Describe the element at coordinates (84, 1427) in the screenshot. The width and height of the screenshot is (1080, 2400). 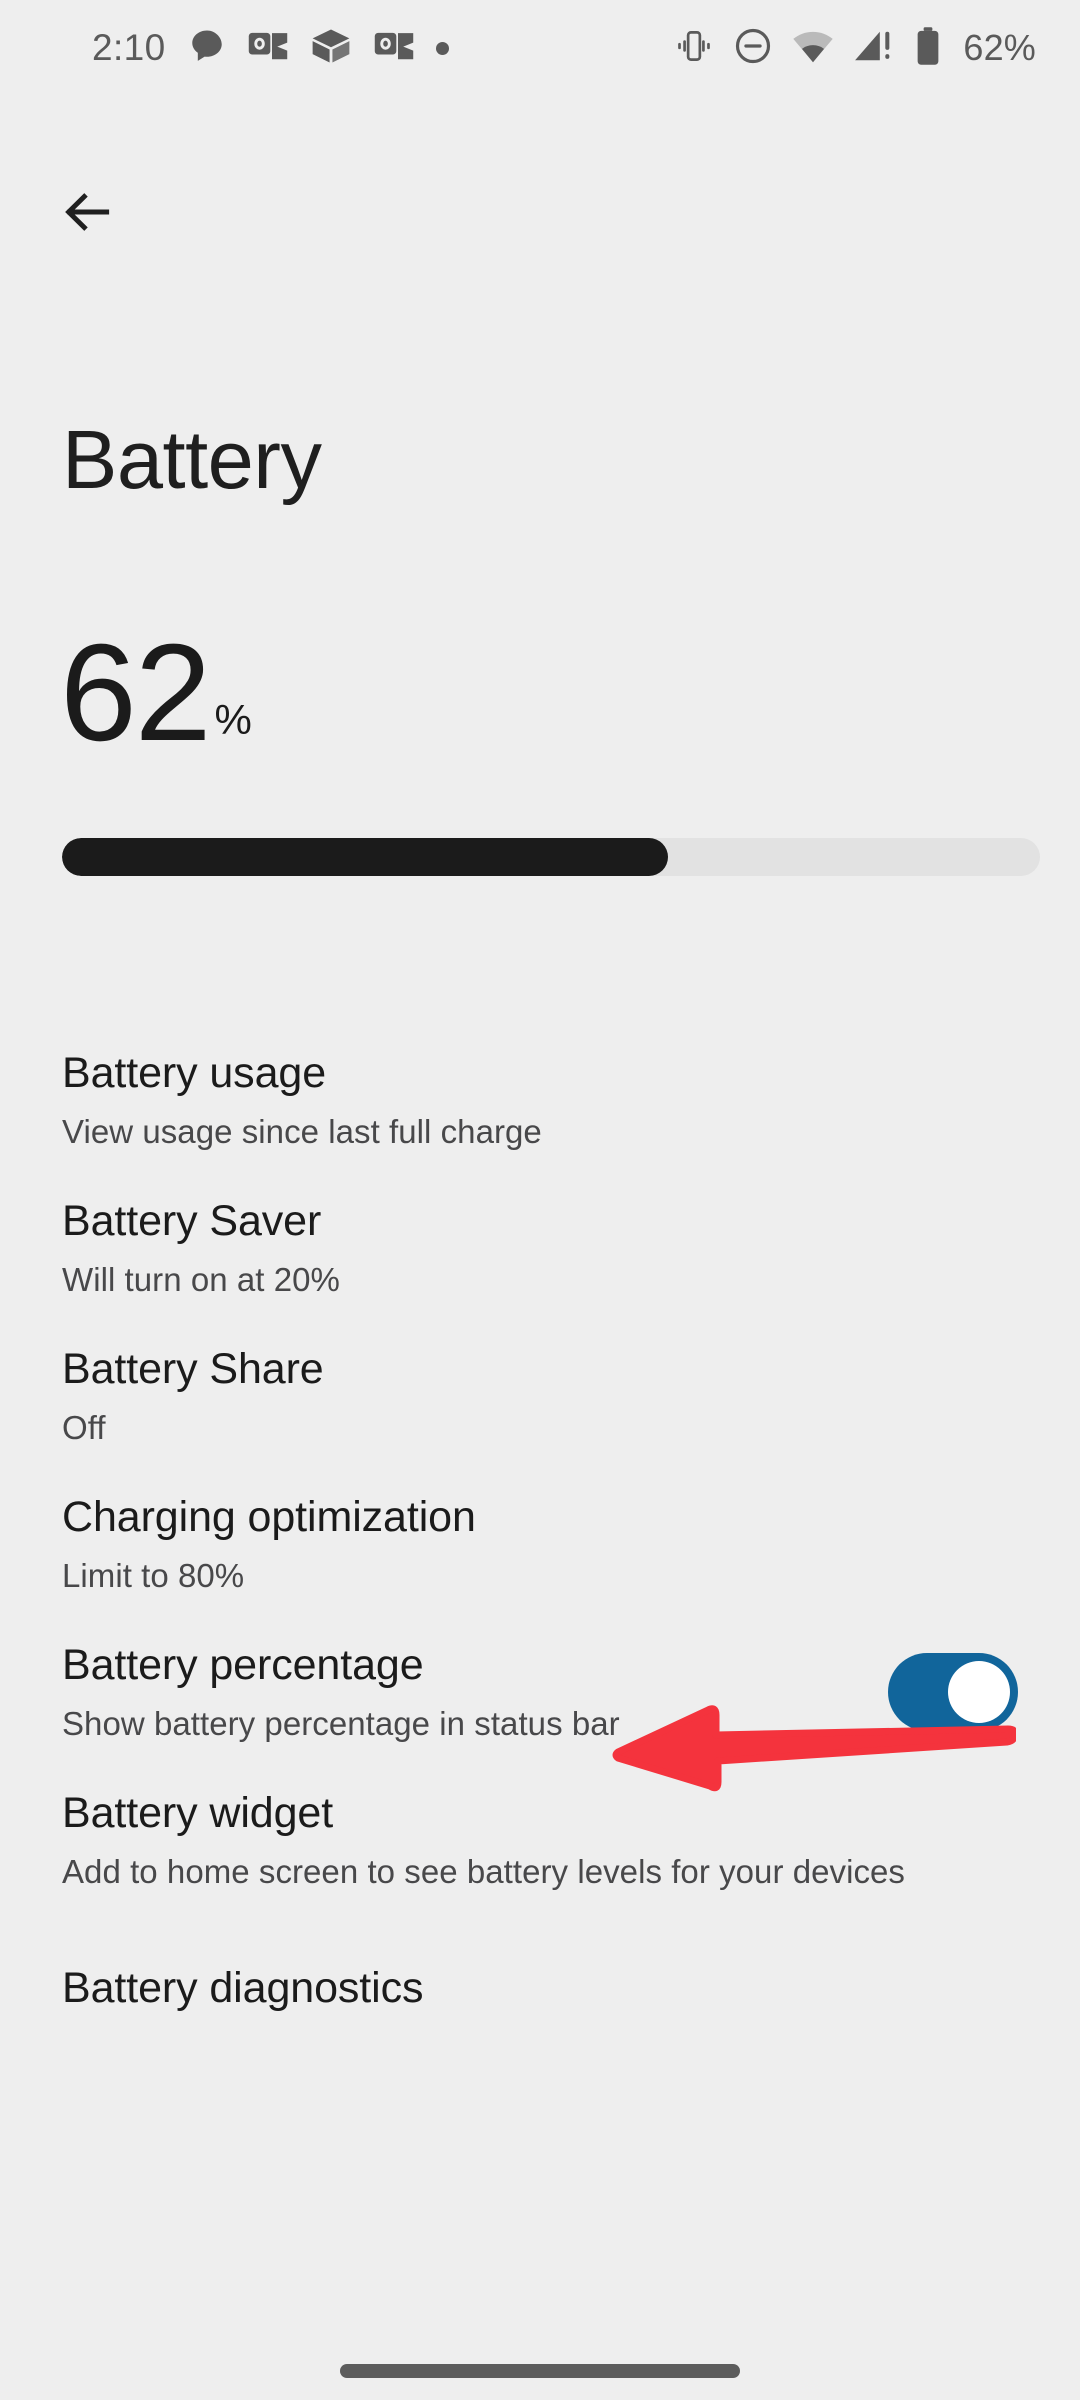
I see `list-item-subtitle: Off` at that location.